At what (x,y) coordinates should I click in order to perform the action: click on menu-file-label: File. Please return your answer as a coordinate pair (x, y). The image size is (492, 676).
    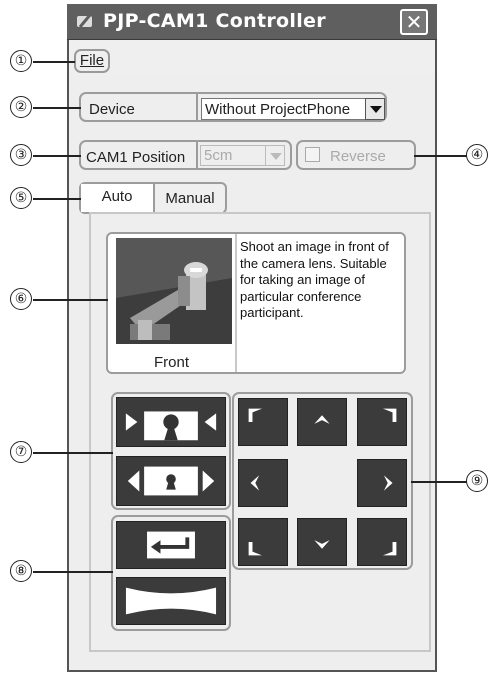
    Looking at the image, I should click on (92, 60).